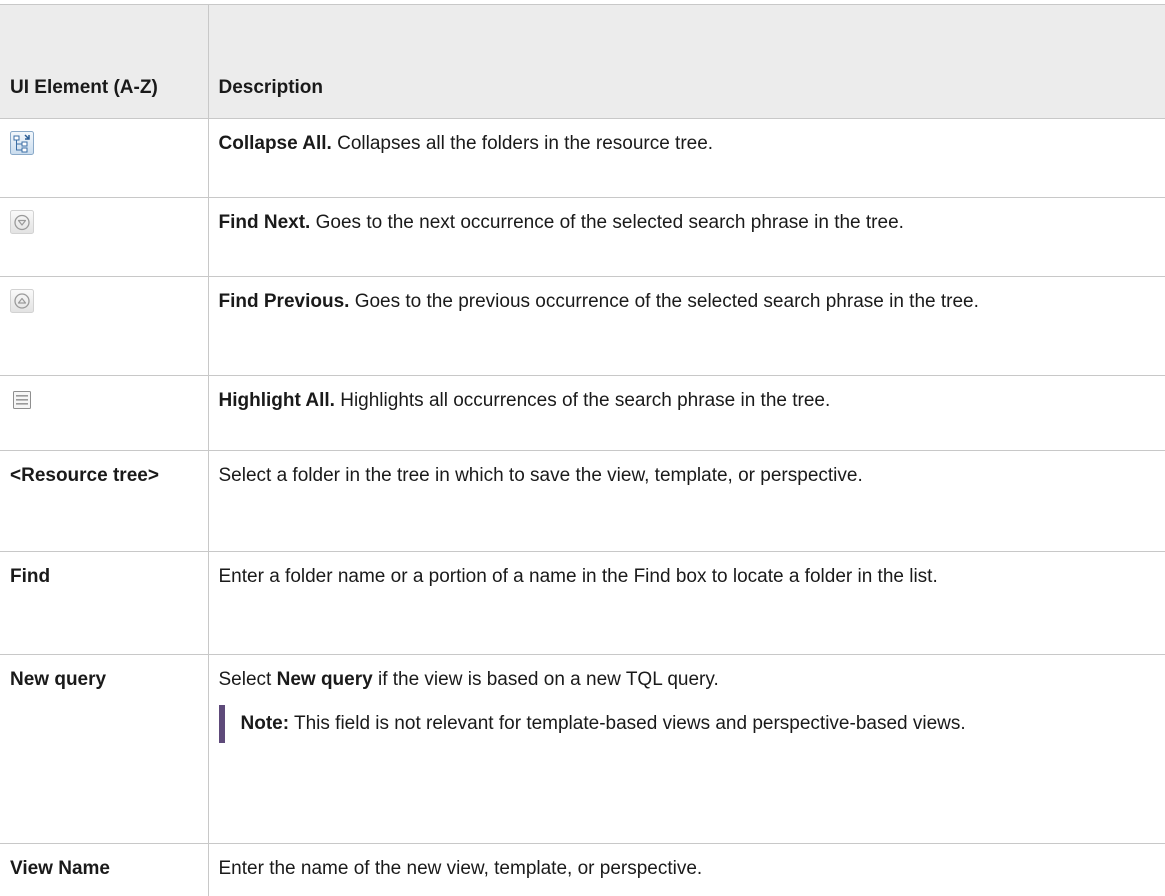 This screenshot has width=1165, height=896. What do you see at coordinates (275, 143) in the screenshot?
I see `term-label: Collapse All.` at bounding box center [275, 143].